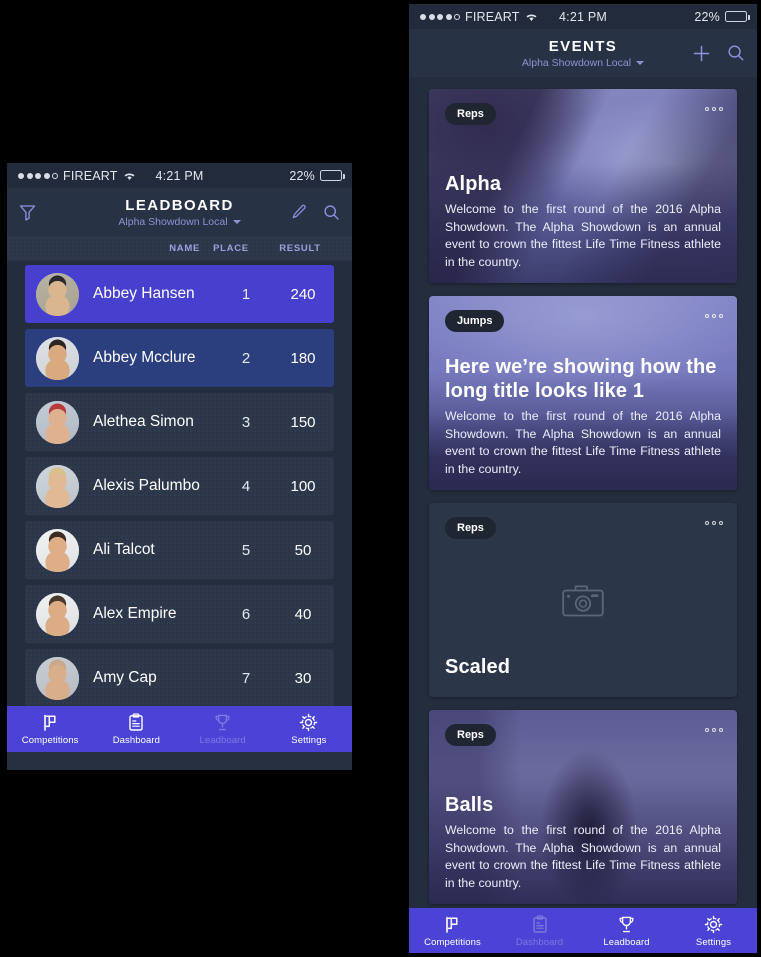 The height and width of the screenshot is (957, 761). Describe the element at coordinates (540, 924) in the screenshot. I see `clipboard-icon` at that location.